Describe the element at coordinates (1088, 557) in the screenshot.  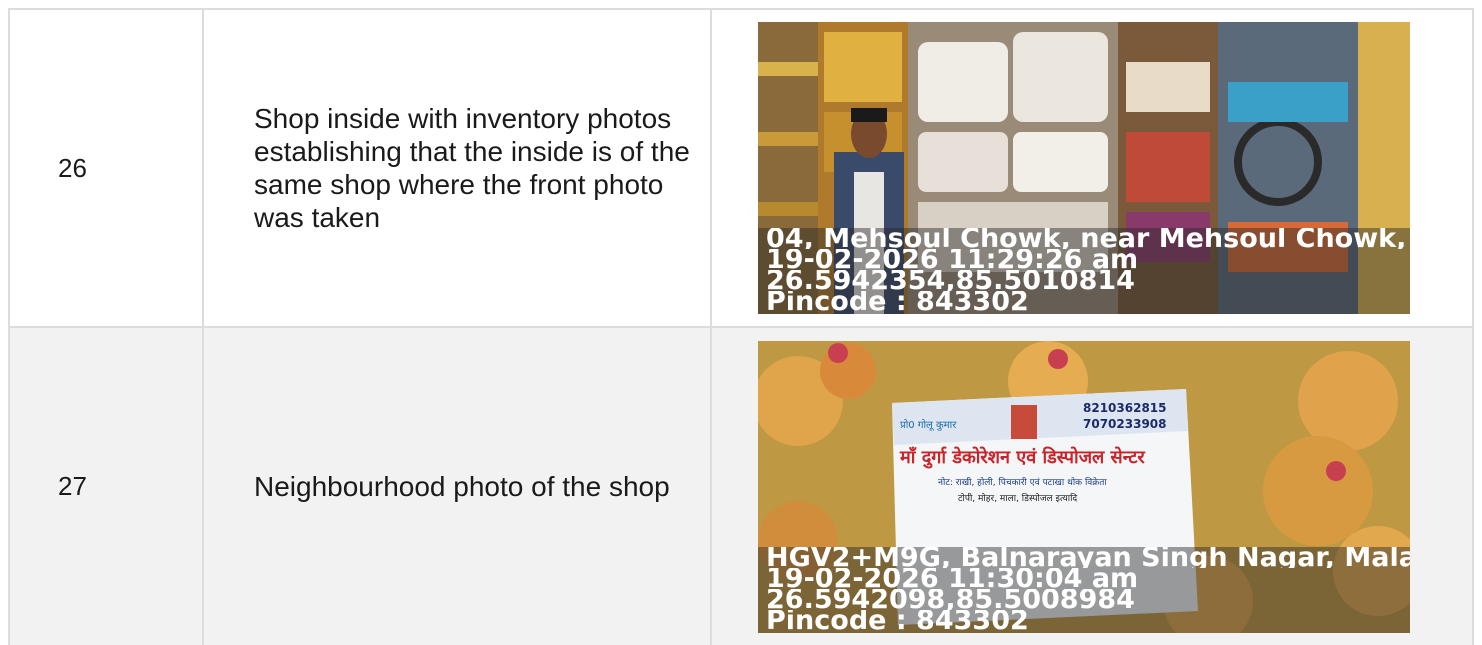
I see `stamp-address: HGV2+M9G, Balnarayan Singh Nagar, Malah` at that location.